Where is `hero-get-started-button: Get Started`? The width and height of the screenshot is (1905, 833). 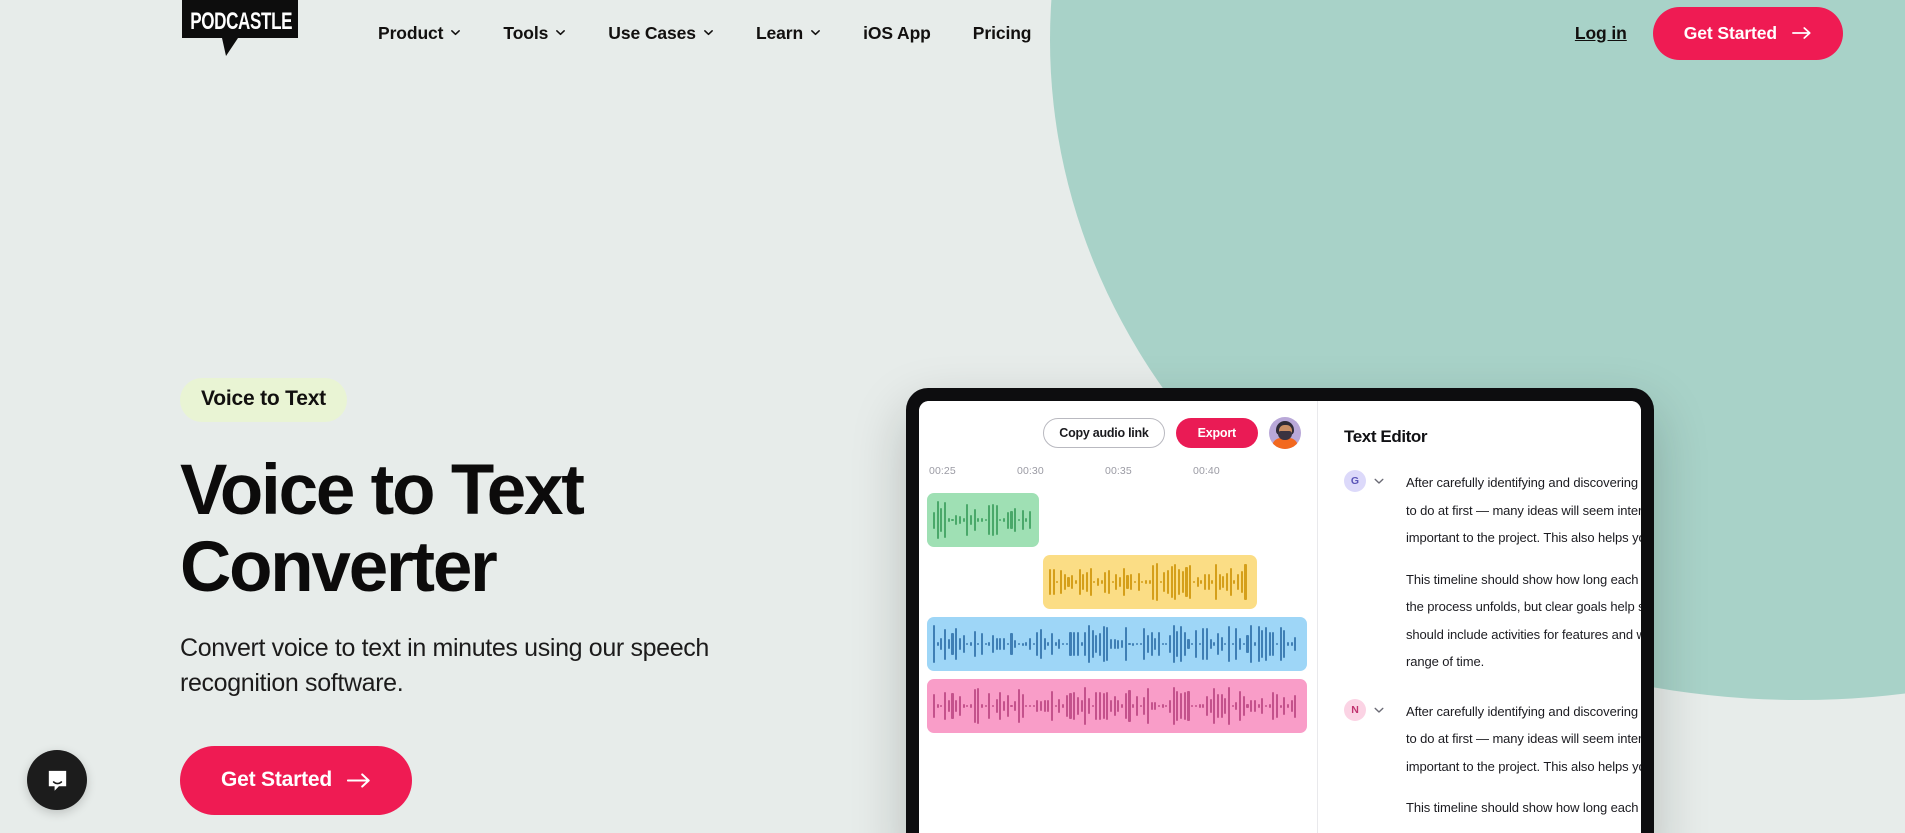 hero-get-started-button: Get Started is located at coordinates (296, 780).